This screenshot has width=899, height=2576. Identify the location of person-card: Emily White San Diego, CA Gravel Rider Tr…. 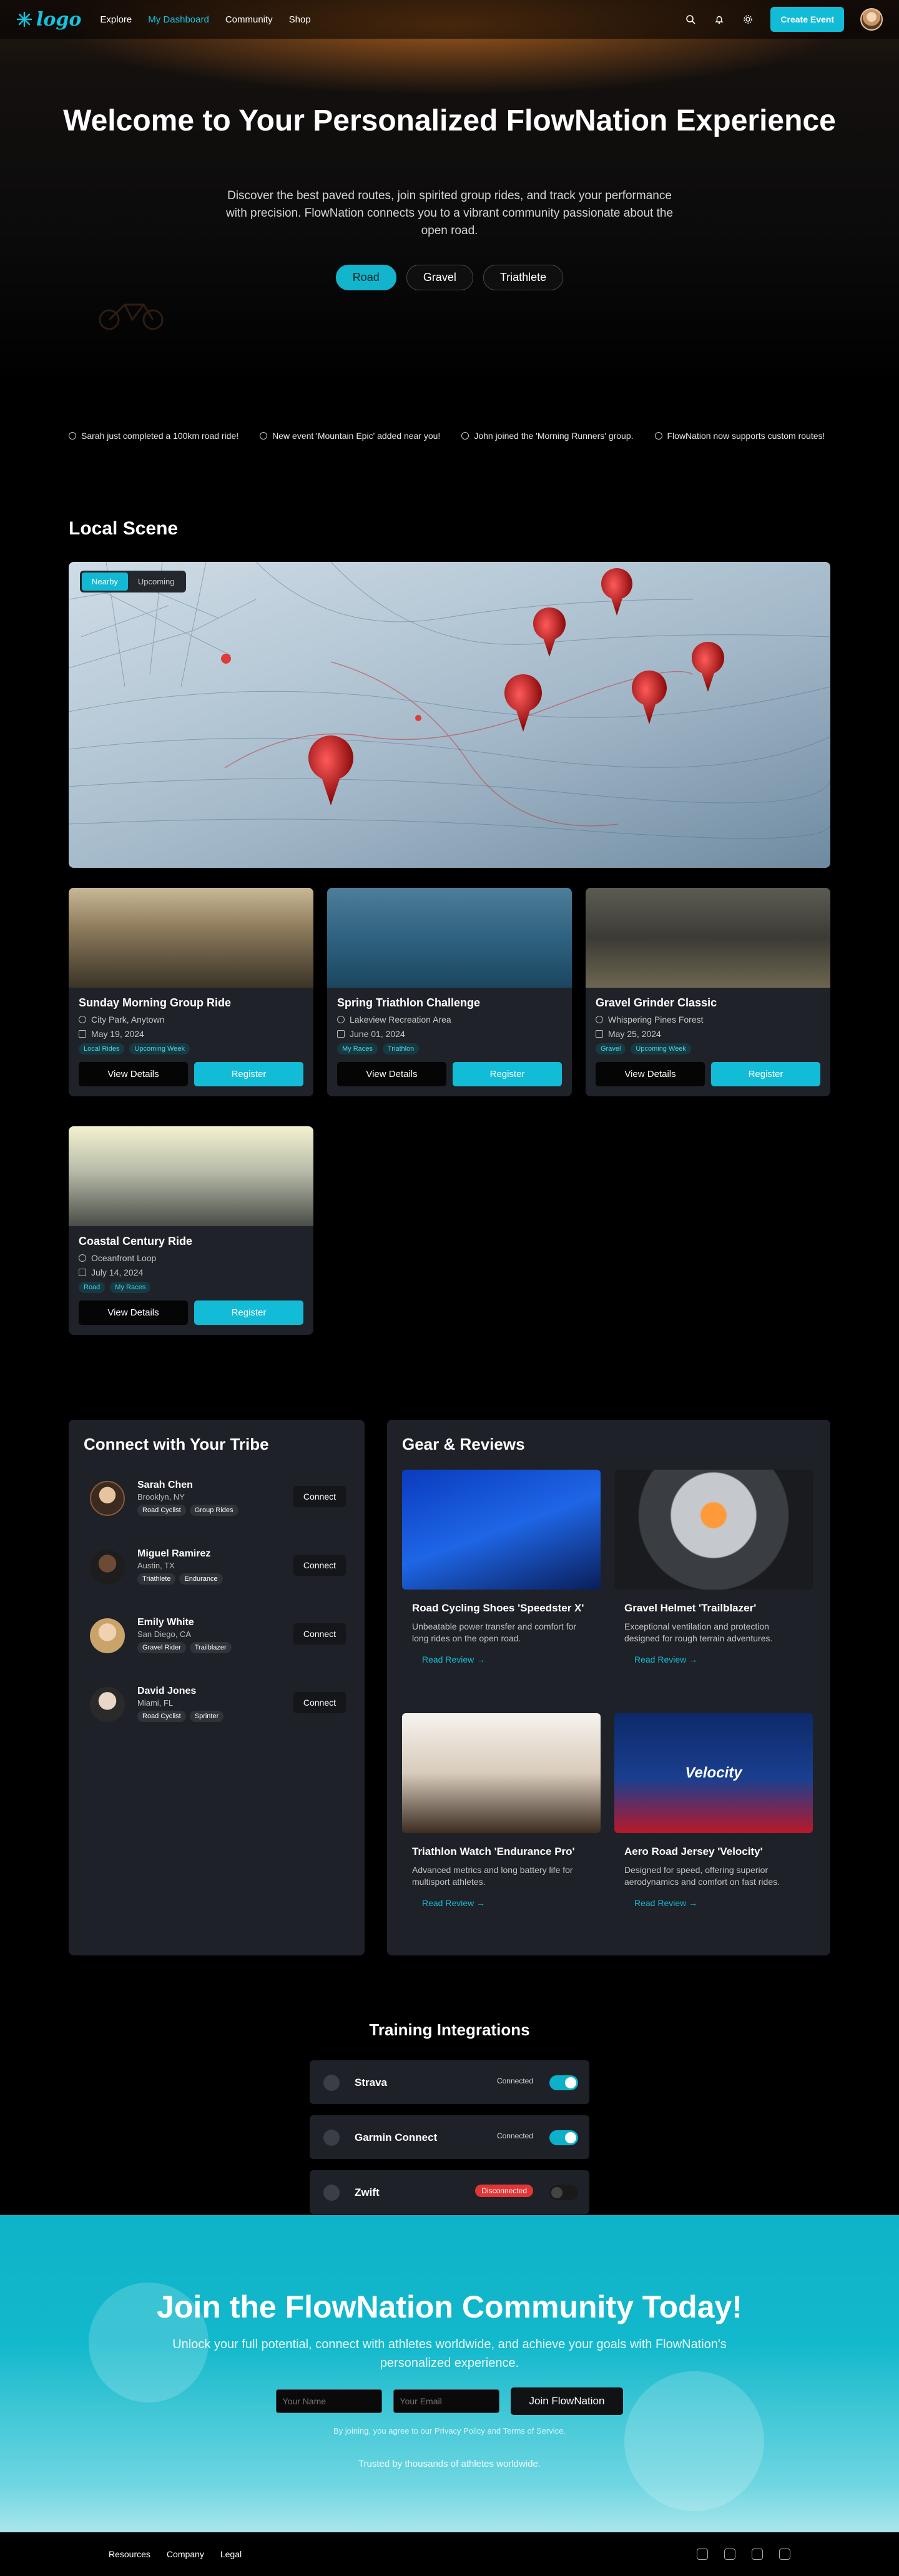
(218, 1637).